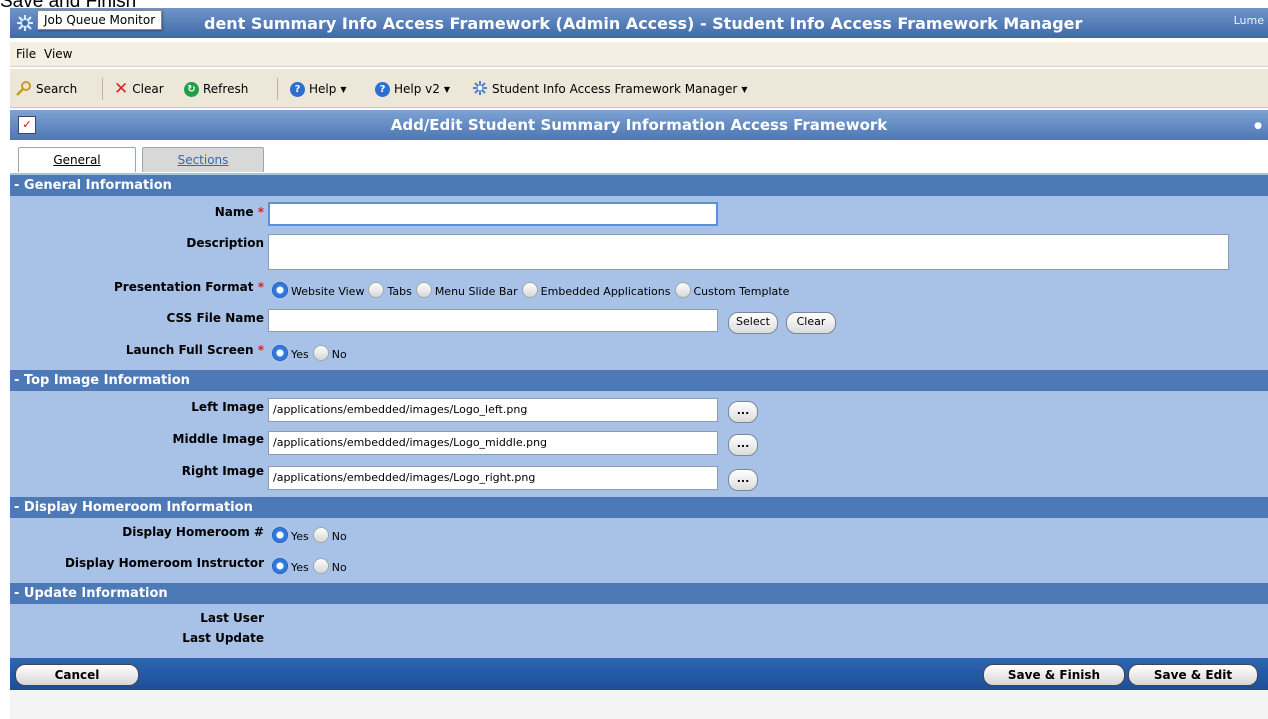 This screenshot has height=719, width=1268. What do you see at coordinates (493, 214) in the screenshot?
I see `name-input` at bounding box center [493, 214].